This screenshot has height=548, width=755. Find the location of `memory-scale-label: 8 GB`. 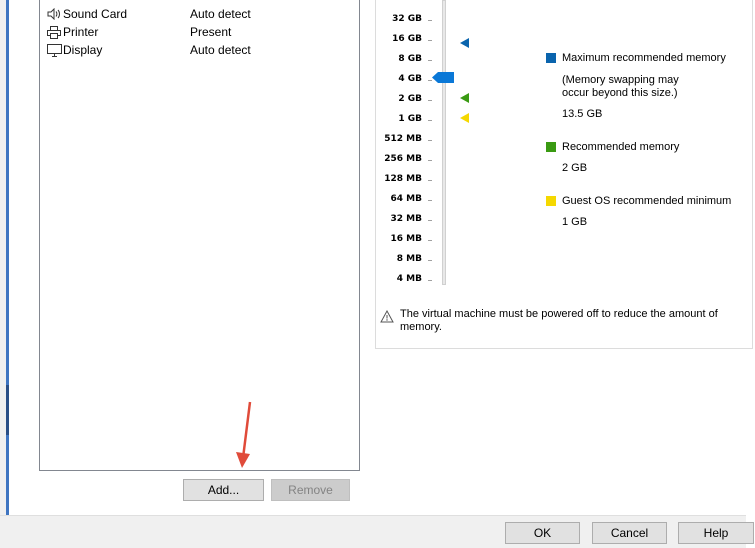

memory-scale-label: 8 GB is located at coordinates (410, 59).